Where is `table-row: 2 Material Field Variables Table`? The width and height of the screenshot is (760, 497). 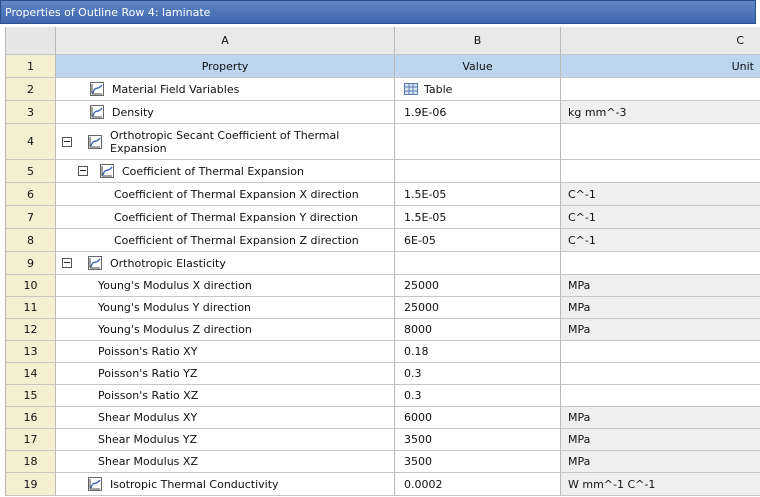
table-row: 2 Material Field Variables Table is located at coordinates (380, 89).